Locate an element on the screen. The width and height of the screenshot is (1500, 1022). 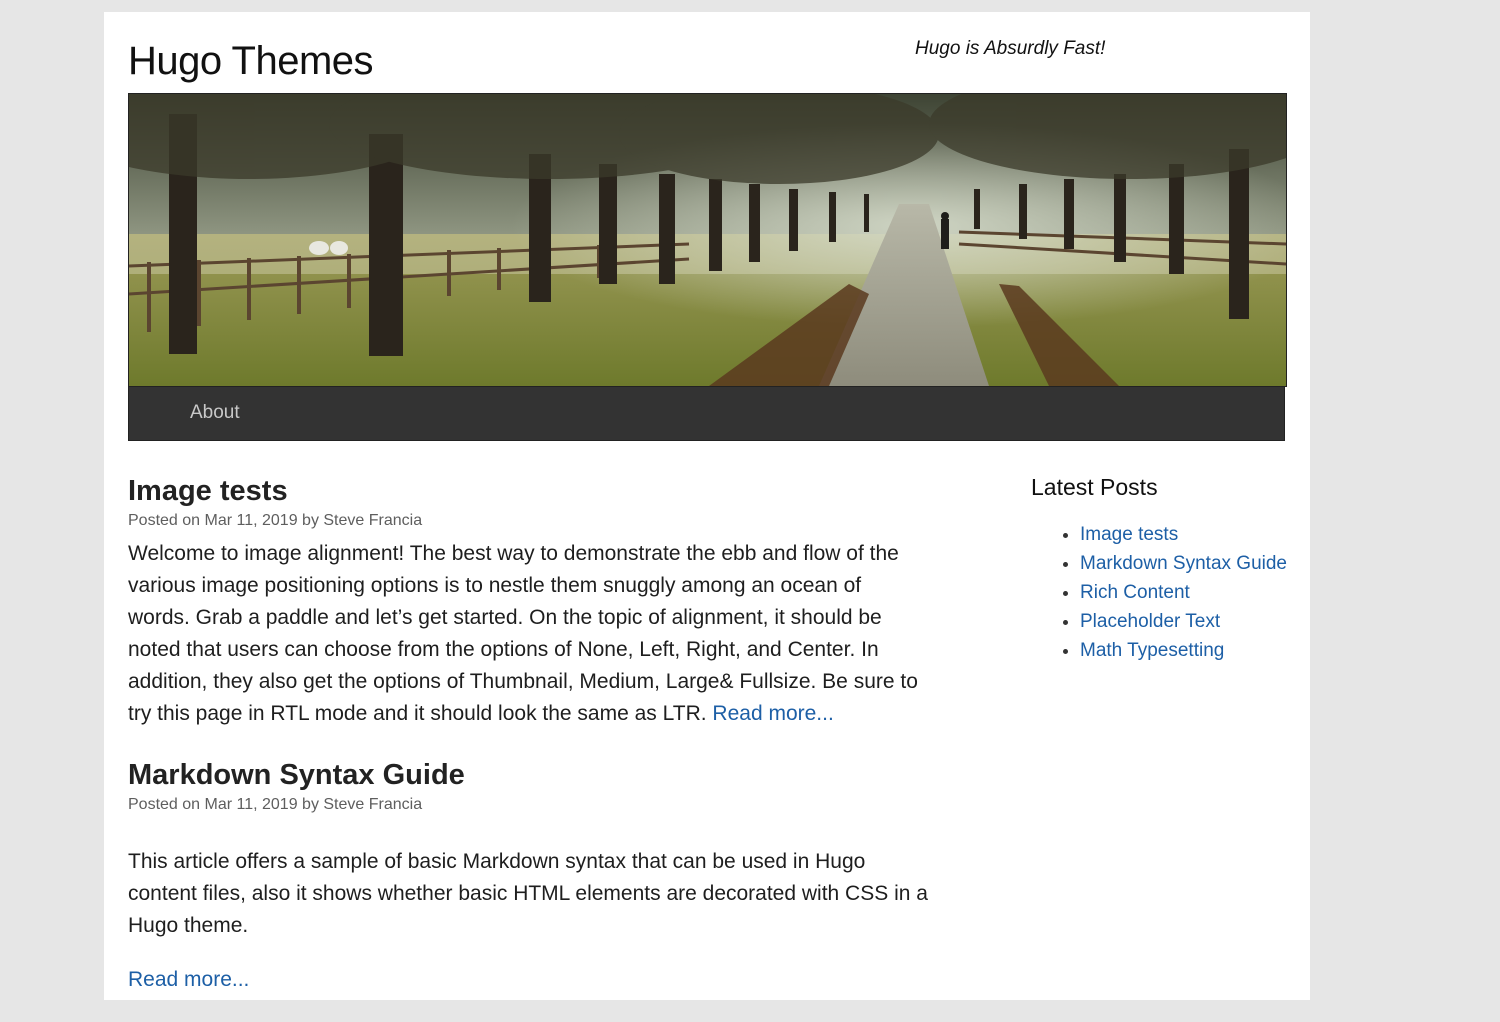
list-item: Math Typesetting is located at coordinates (1190, 650).